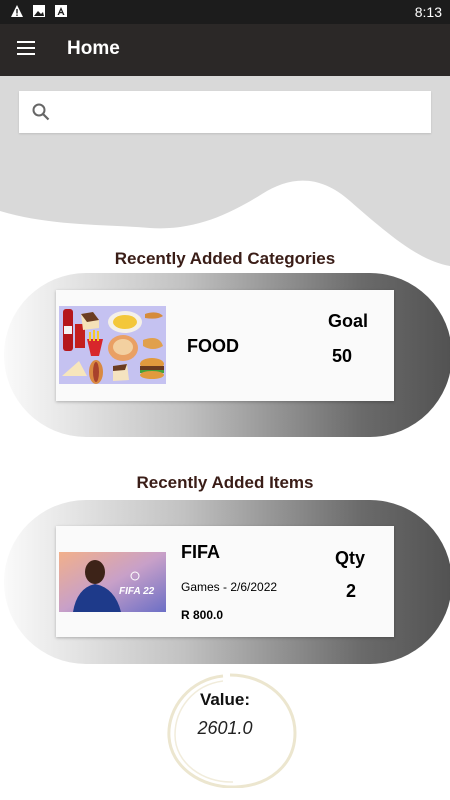 The width and height of the screenshot is (450, 800). What do you see at coordinates (229, 587) in the screenshot?
I see `item-category-date: Games - 2/6/2022` at bounding box center [229, 587].